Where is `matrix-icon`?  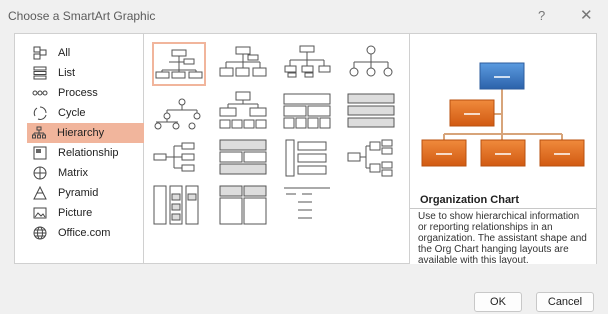
matrix-icon is located at coordinates (40, 173).